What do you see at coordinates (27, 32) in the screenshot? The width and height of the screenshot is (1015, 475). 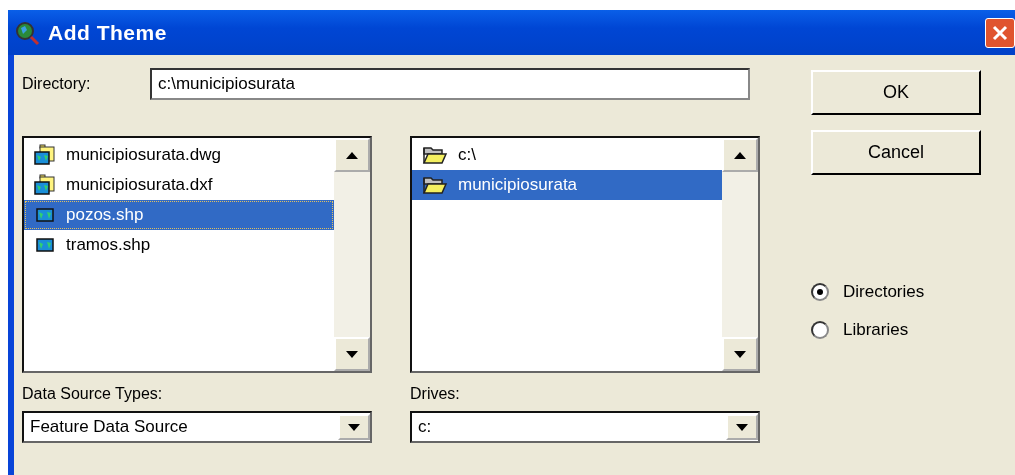 I see `magnifier-globe-icon` at bounding box center [27, 32].